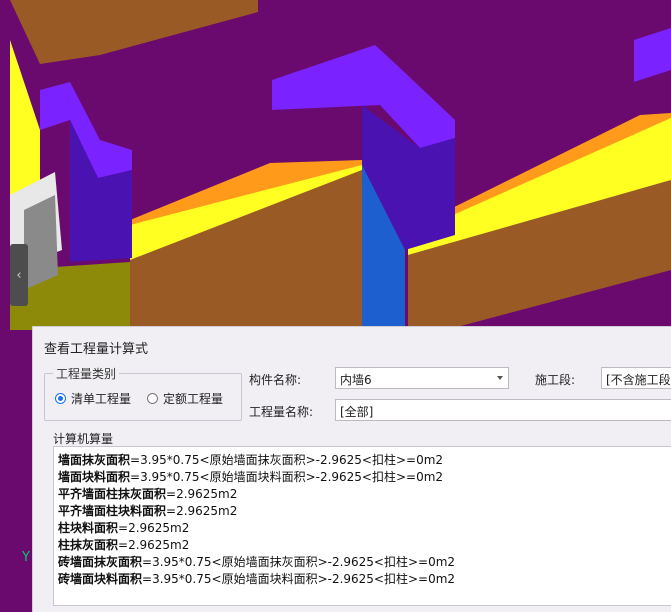 The image size is (671, 612). I want to click on quantity-type-legend: 工程量类别, so click(86, 373).